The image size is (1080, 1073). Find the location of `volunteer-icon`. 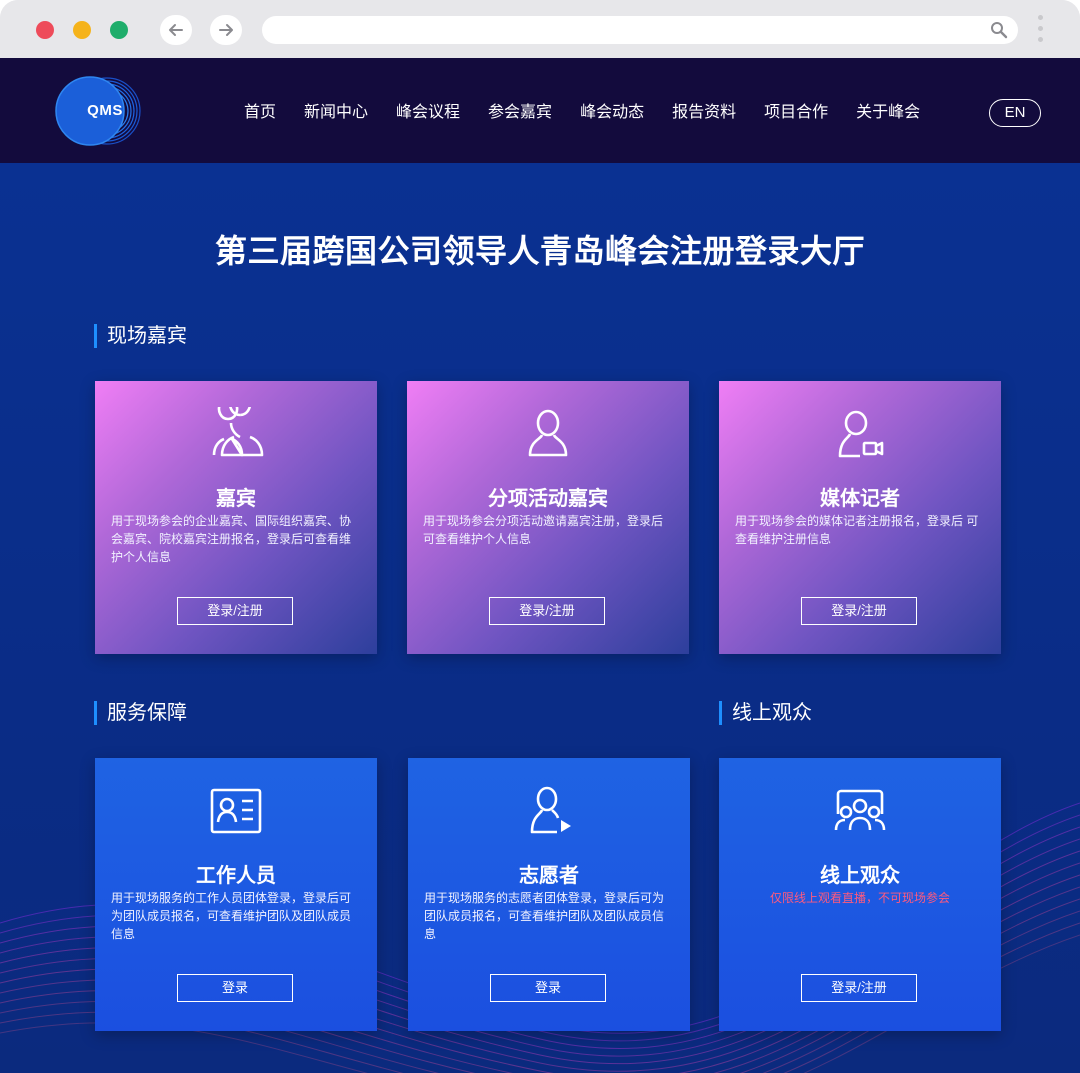

volunteer-icon is located at coordinates (550, 810).